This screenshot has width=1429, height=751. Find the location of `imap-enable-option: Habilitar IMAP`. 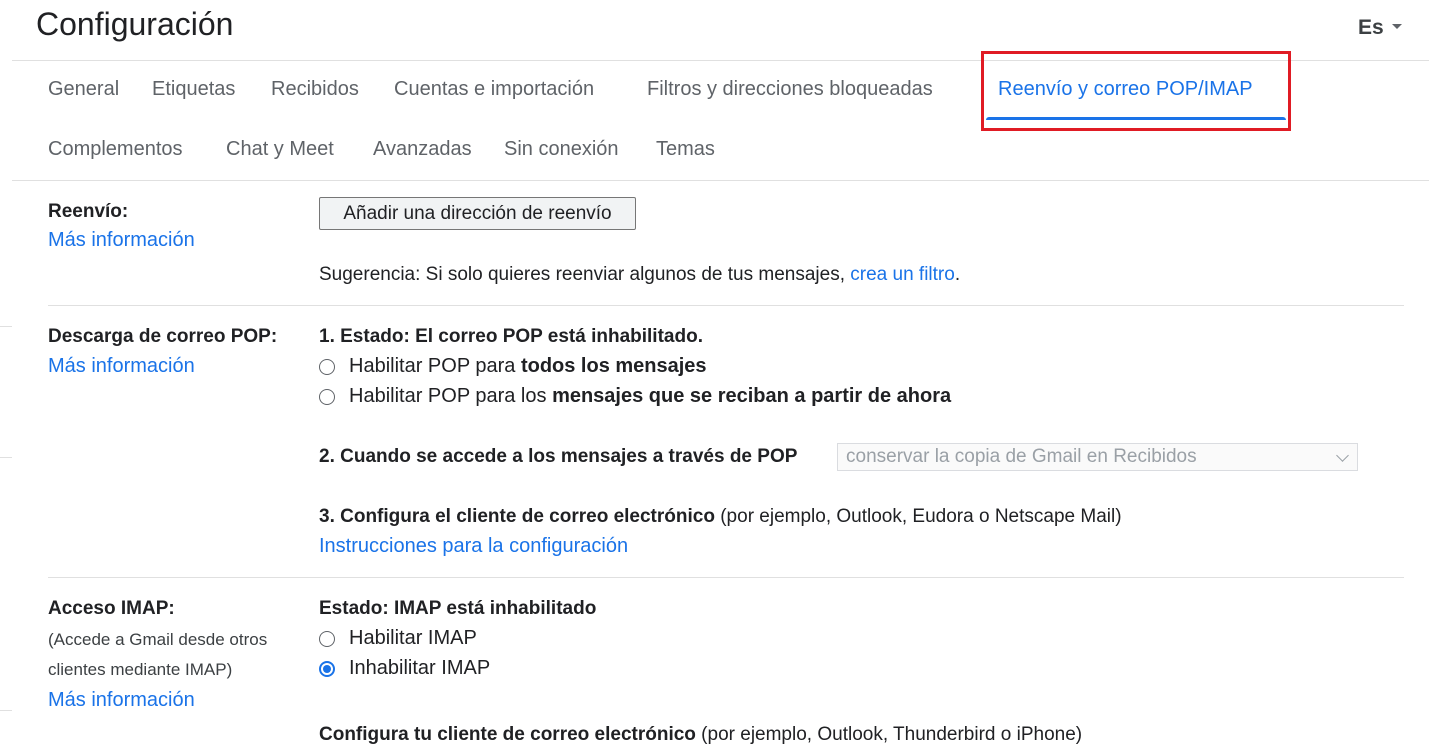

imap-enable-option: Habilitar IMAP is located at coordinates (398, 638).